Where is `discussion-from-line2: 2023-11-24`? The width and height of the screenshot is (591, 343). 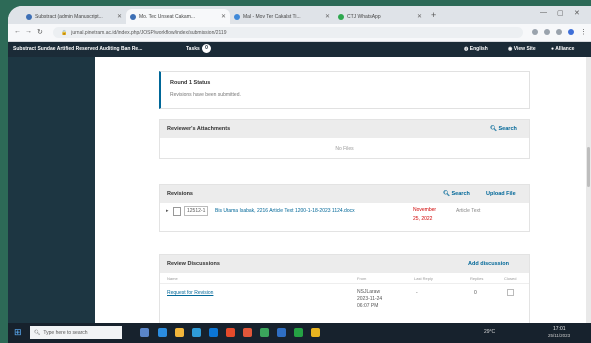
discussion-from-line2: 2023-11-24 is located at coordinates (370, 299).